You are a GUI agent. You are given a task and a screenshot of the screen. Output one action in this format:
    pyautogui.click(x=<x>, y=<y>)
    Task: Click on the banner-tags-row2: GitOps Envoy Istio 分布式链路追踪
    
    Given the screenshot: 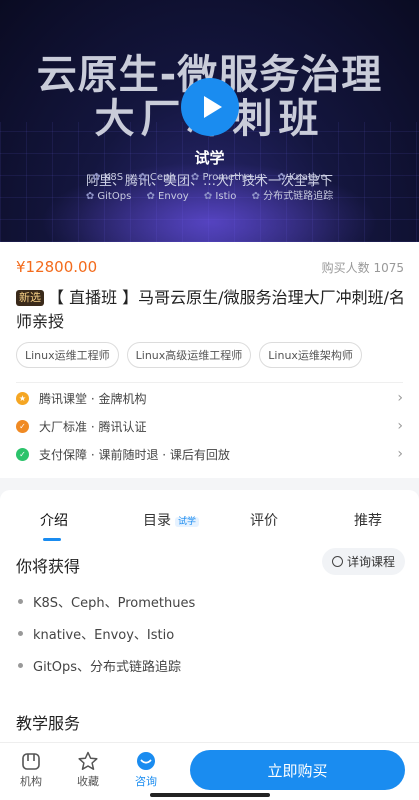 What is the action you would take?
    pyautogui.click(x=209, y=194)
    